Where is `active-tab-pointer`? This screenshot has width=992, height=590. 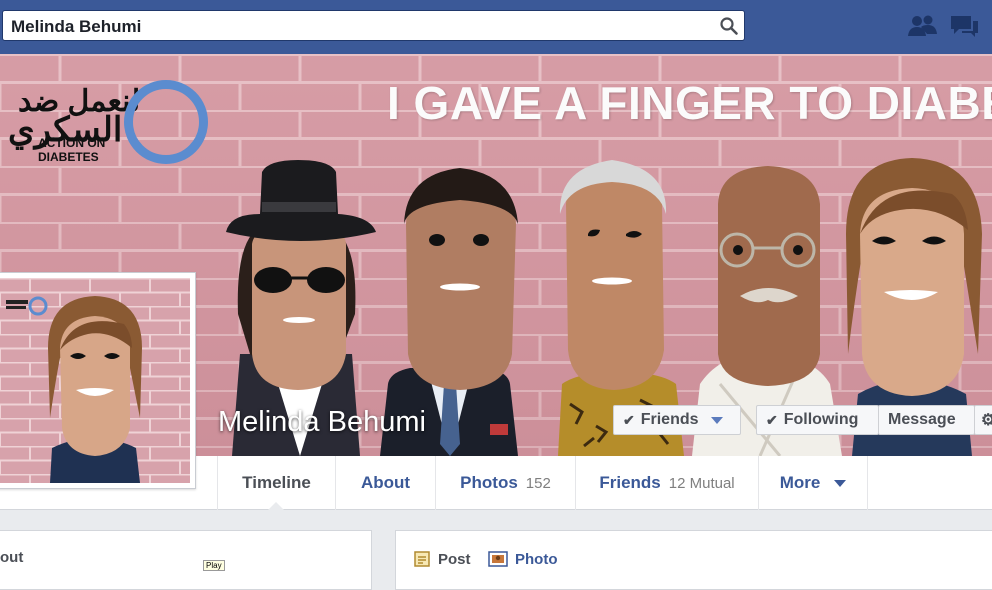 active-tab-pointer is located at coordinates (276, 506).